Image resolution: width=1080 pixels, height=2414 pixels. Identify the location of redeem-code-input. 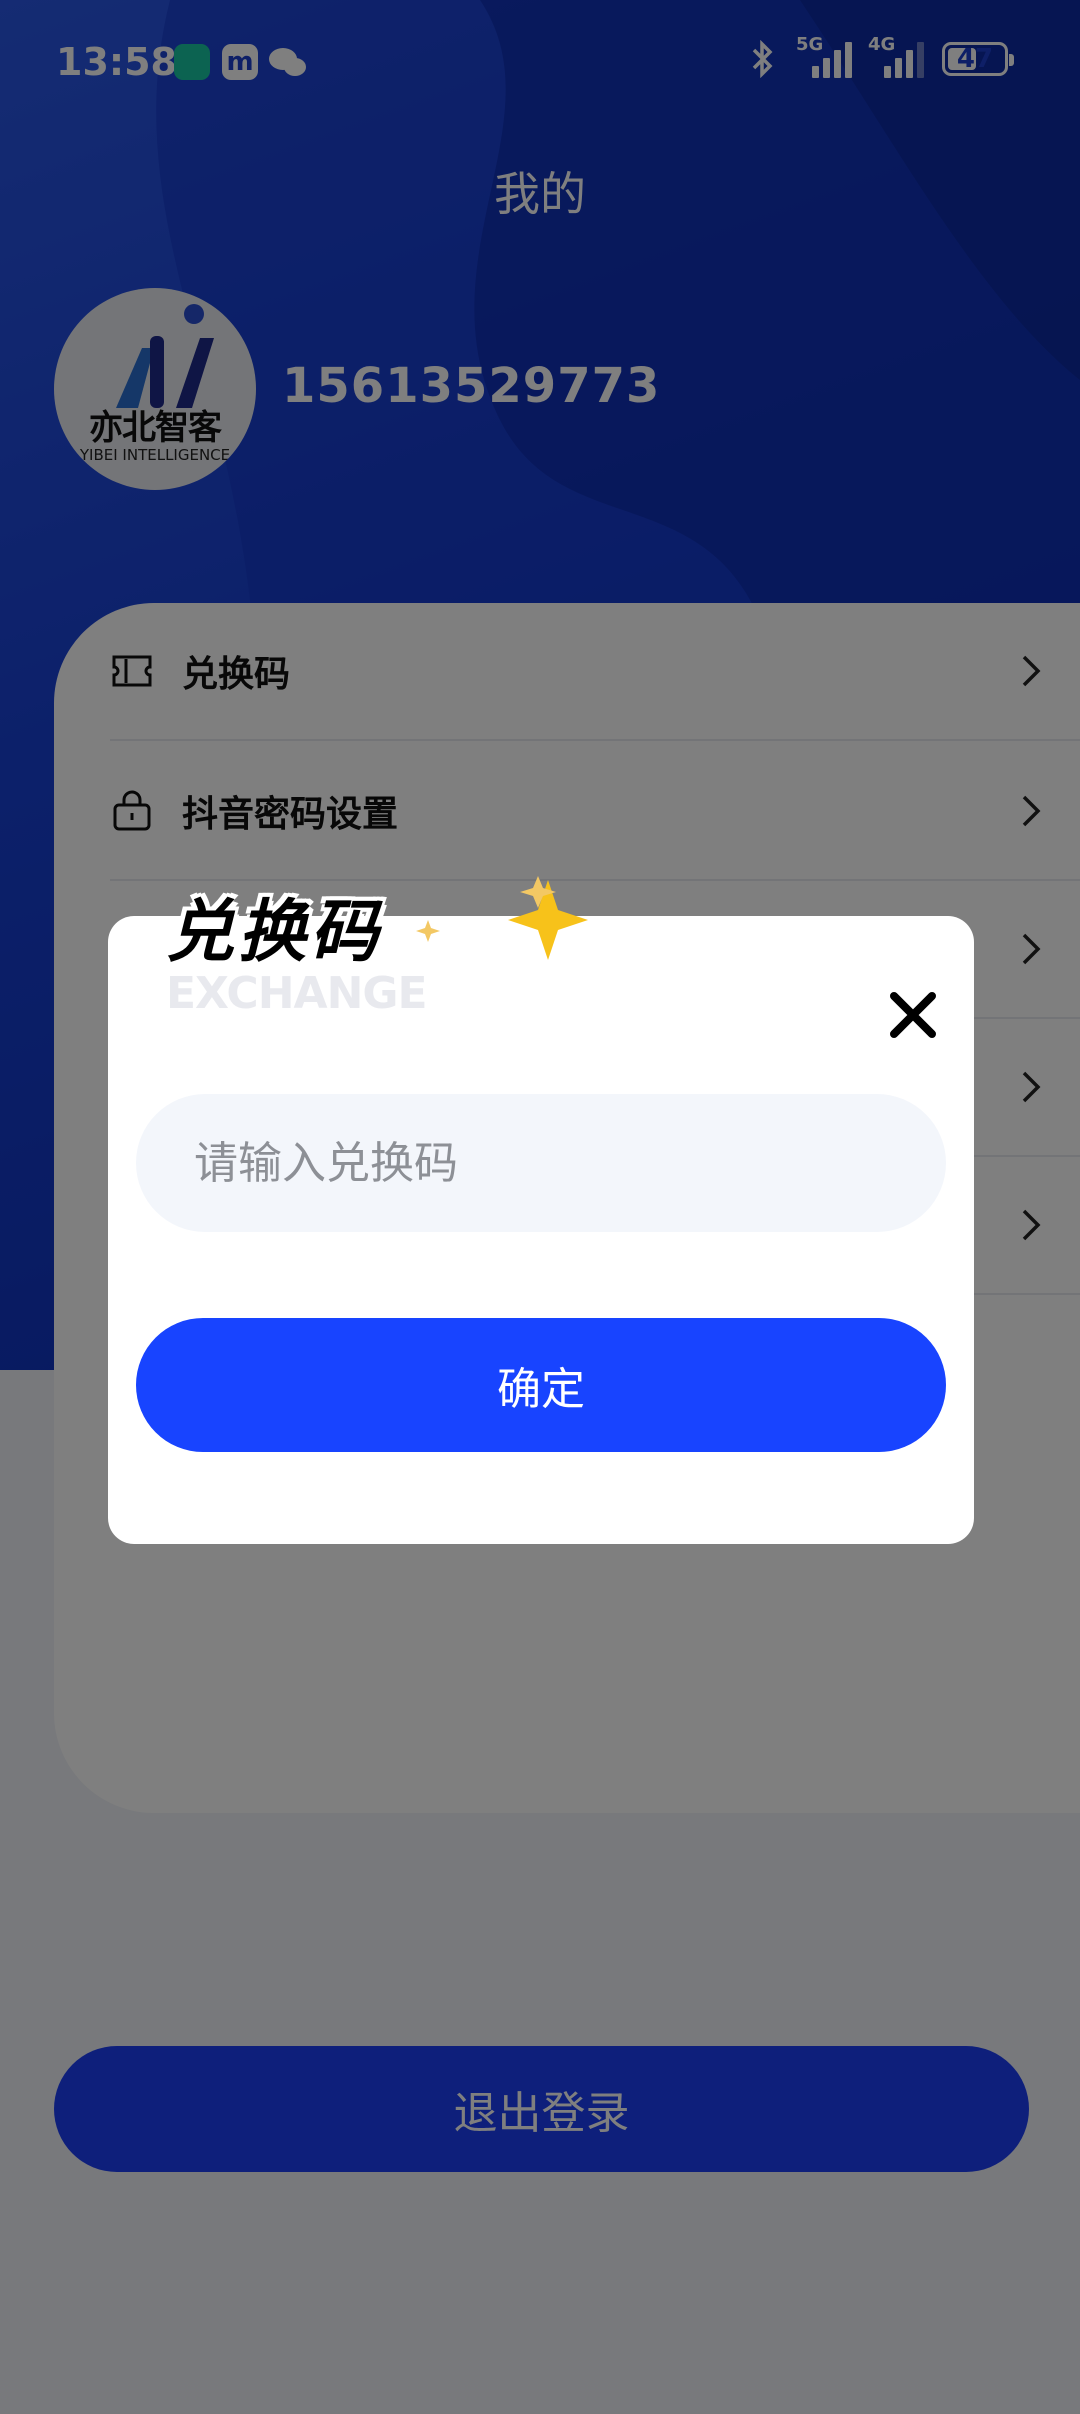
(541, 1163).